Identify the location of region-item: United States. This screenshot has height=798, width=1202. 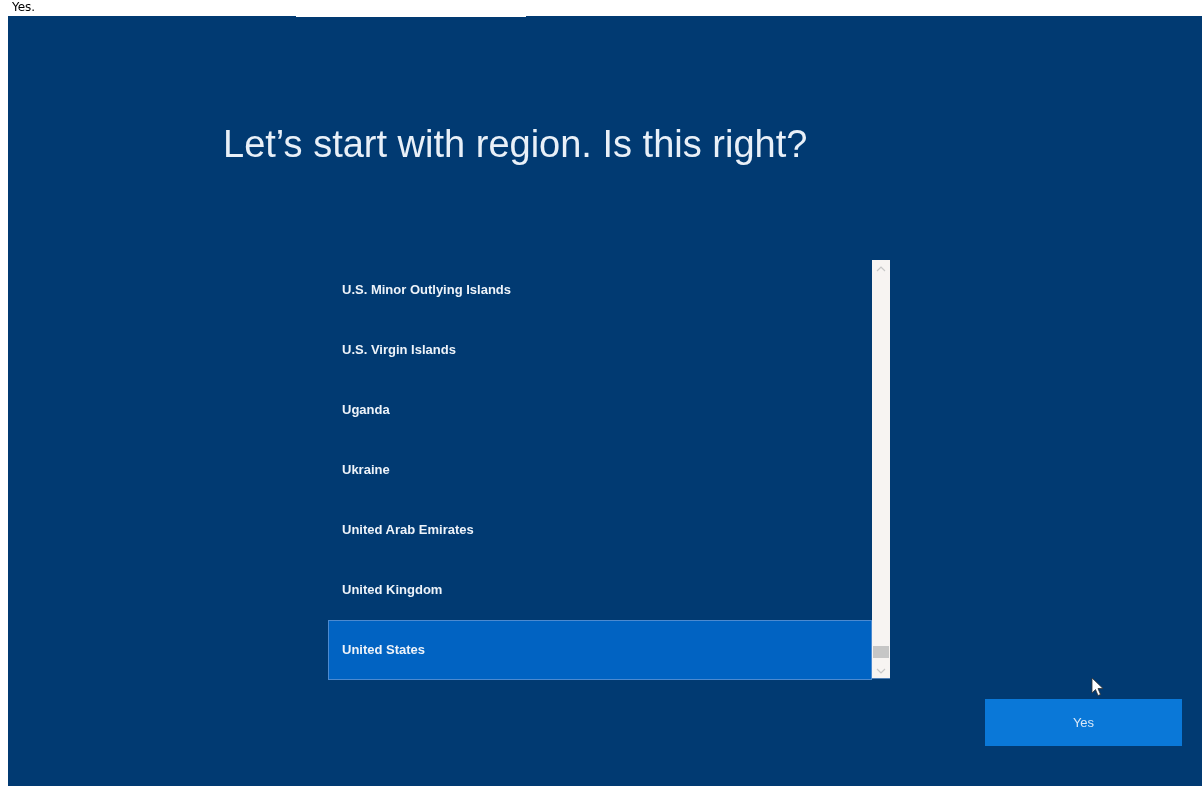
(600, 650).